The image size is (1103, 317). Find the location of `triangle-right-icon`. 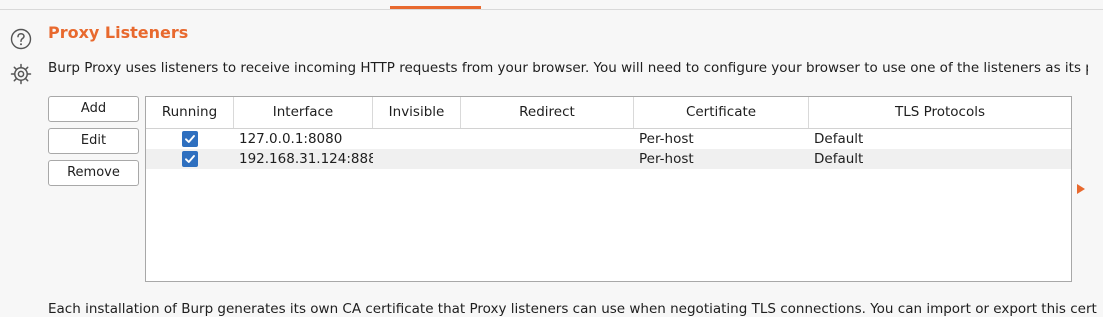

triangle-right-icon is located at coordinates (1081, 189).